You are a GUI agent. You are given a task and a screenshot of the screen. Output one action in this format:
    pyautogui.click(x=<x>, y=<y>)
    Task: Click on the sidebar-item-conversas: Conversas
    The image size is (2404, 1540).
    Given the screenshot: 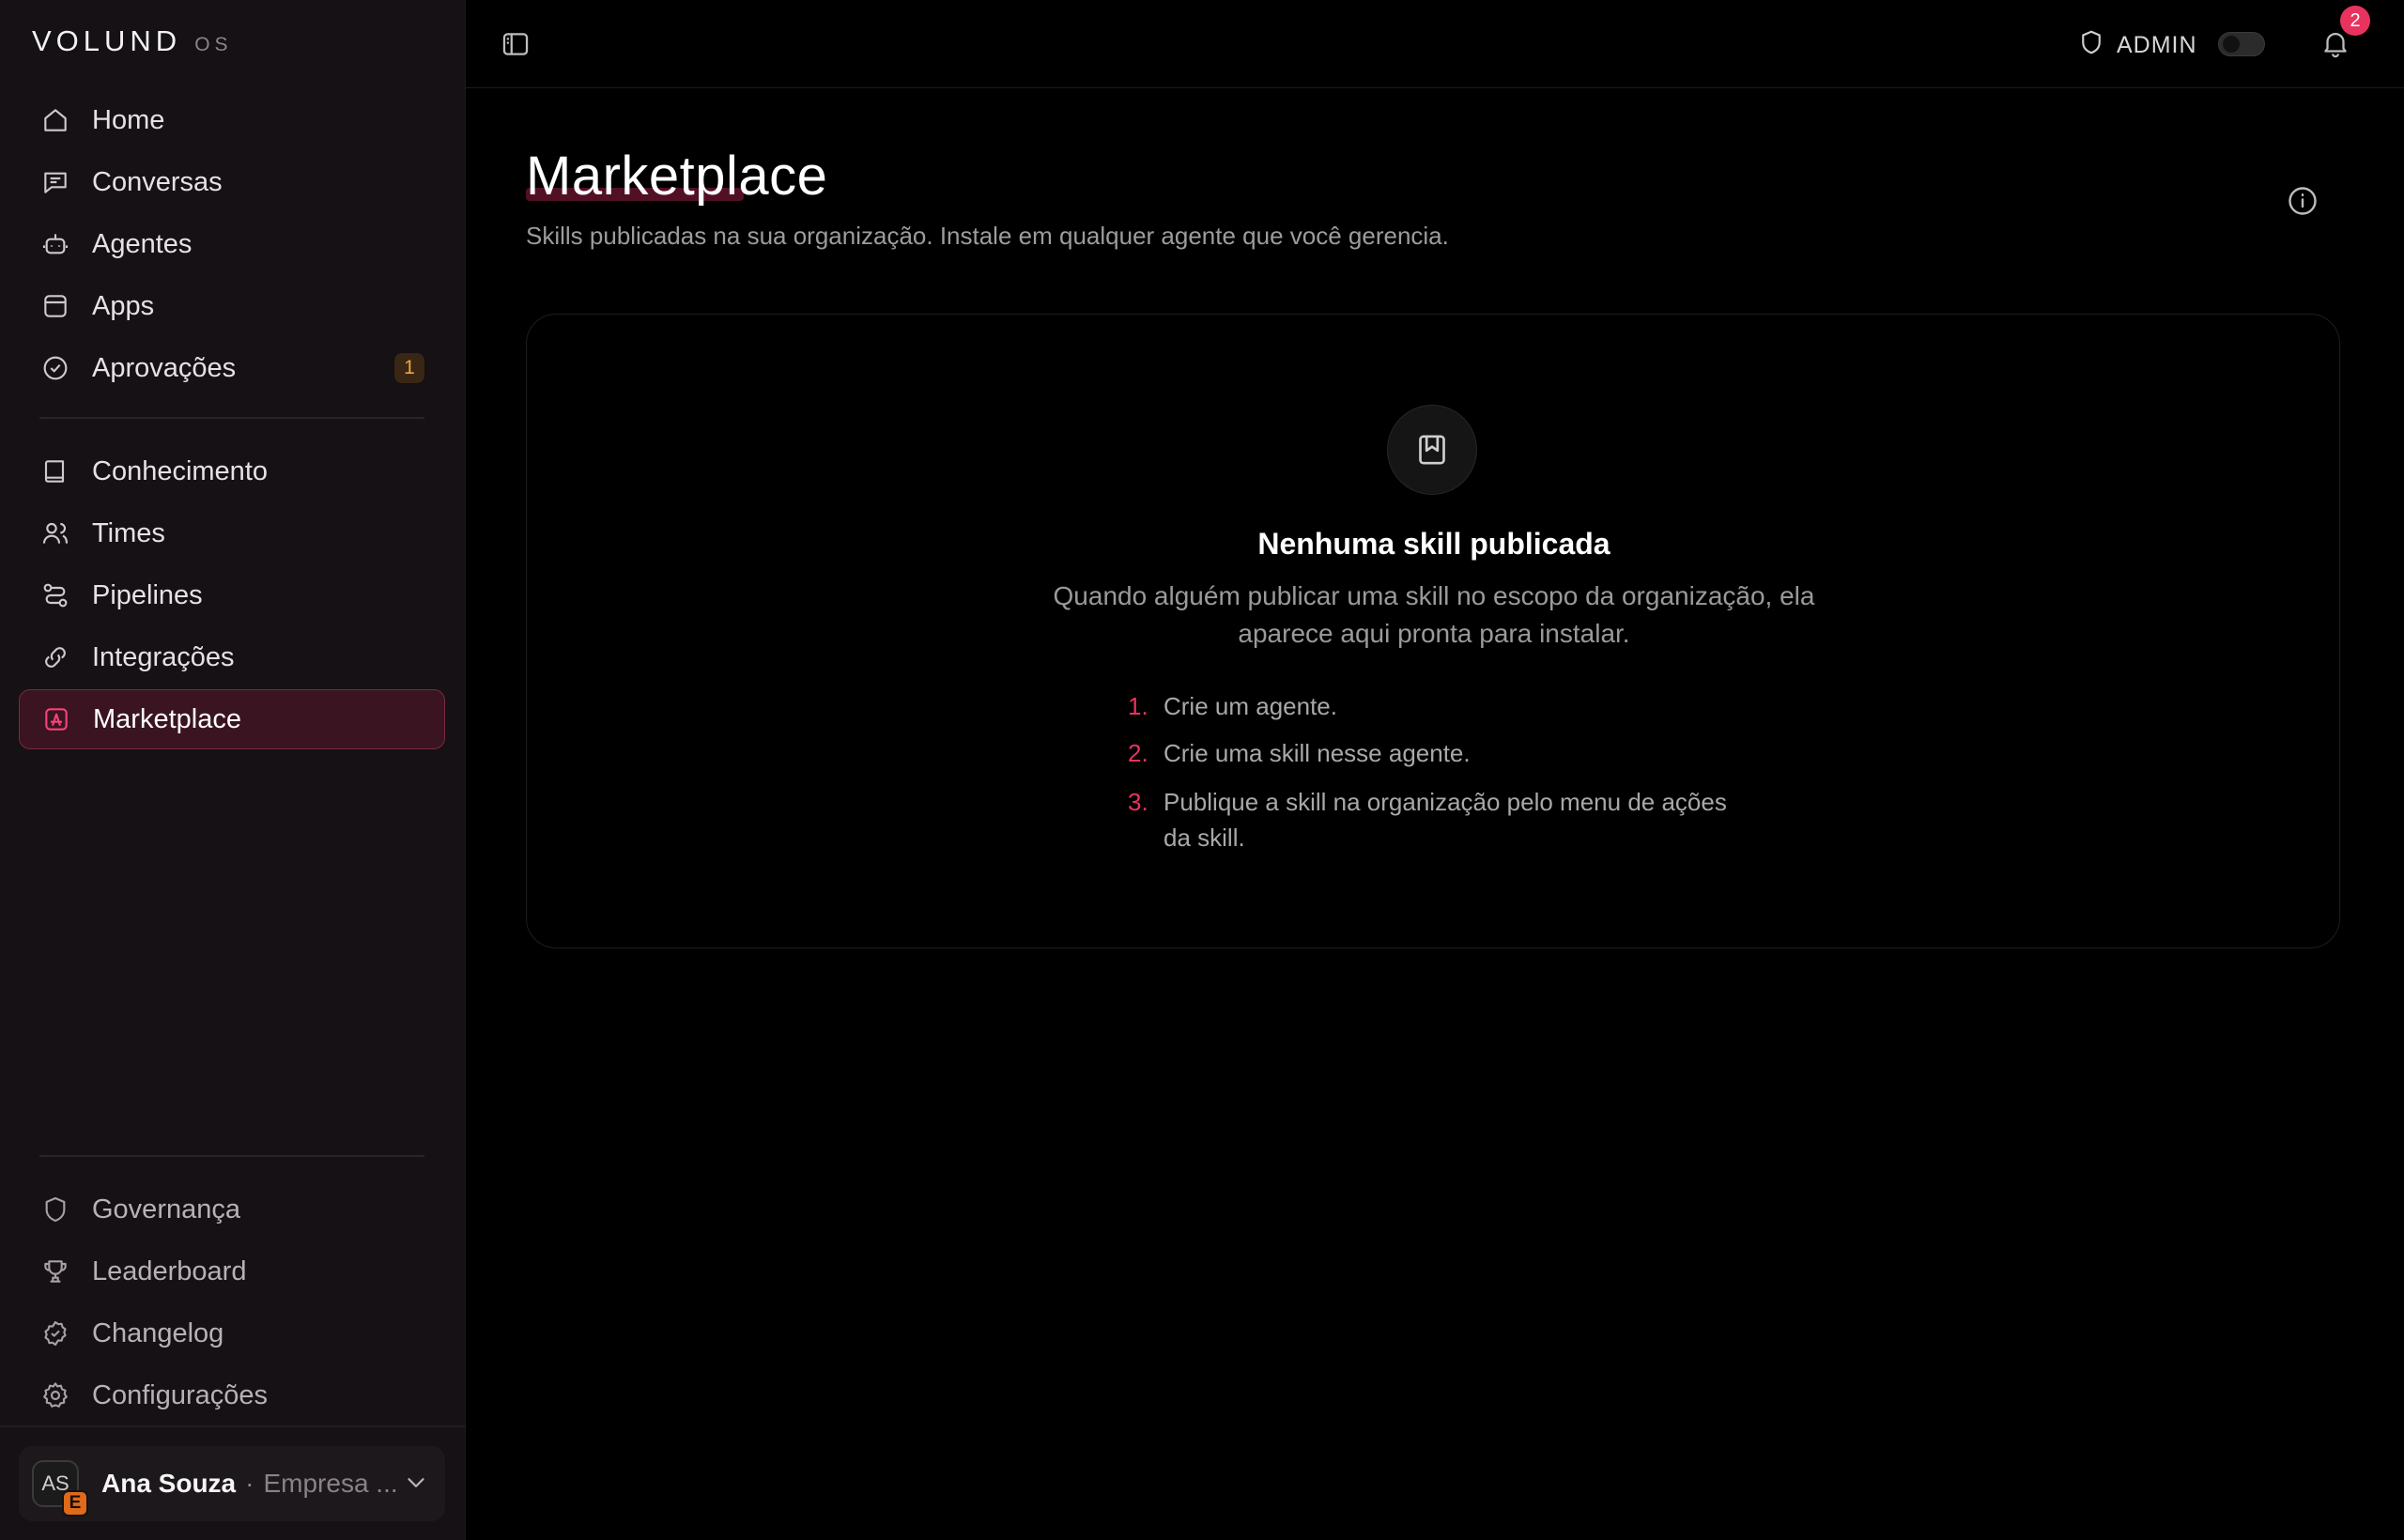 What is the action you would take?
    pyautogui.click(x=232, y=182)
    